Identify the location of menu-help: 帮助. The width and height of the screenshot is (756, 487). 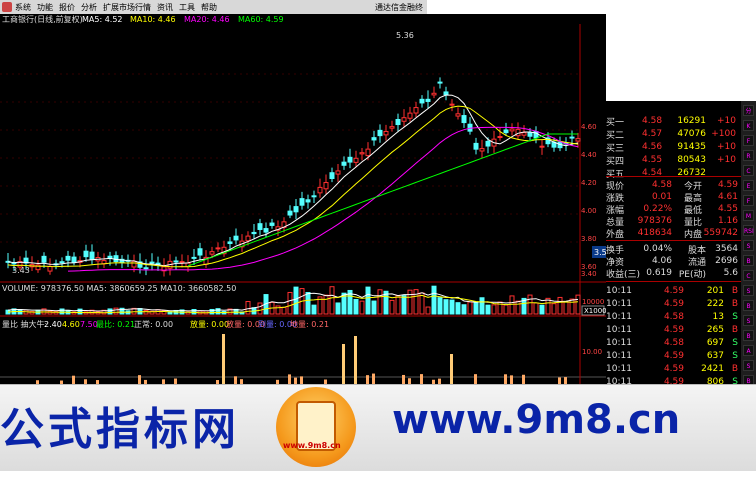
(212, 7).